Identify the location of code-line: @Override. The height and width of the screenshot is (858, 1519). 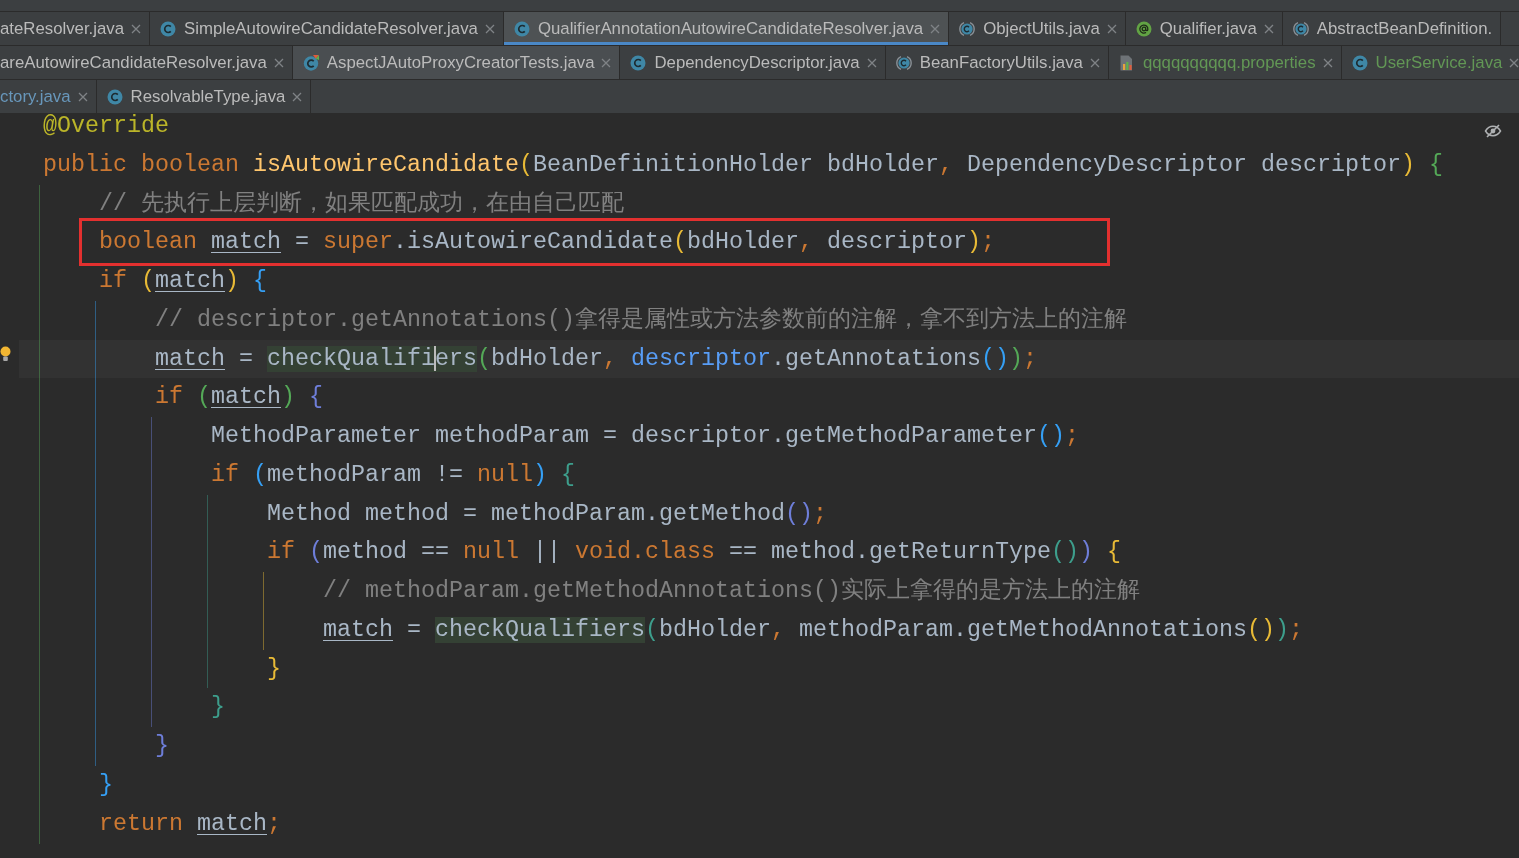
(106, 127).